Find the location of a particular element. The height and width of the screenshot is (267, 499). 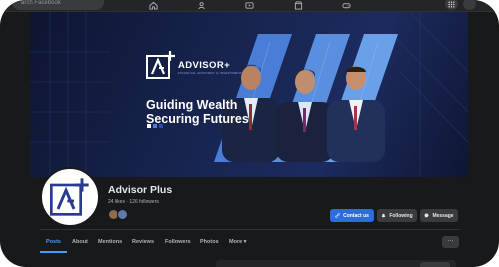

link-icon is located at coordinates (337, 215).